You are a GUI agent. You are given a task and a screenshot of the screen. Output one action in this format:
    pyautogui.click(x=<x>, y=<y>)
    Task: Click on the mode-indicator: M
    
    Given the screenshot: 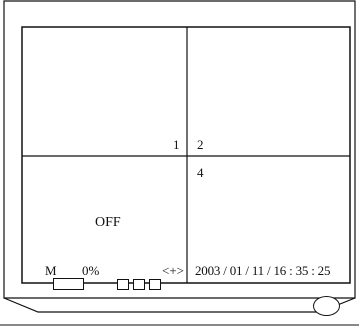 What is the action you would take?
    pyautogui.click(x=51, y=270)
    